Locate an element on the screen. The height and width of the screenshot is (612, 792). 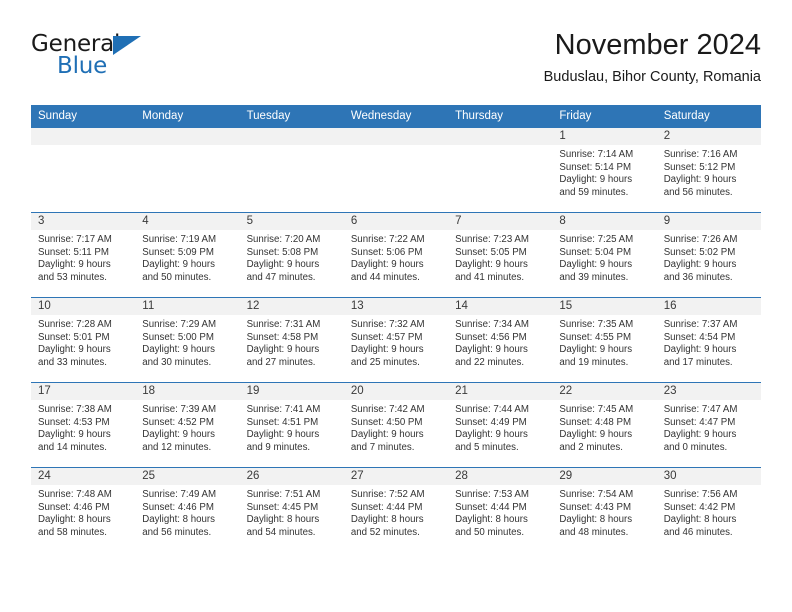
sunrise-time: Sunrise: 7:56 AM is located at coordinates (700, 494).